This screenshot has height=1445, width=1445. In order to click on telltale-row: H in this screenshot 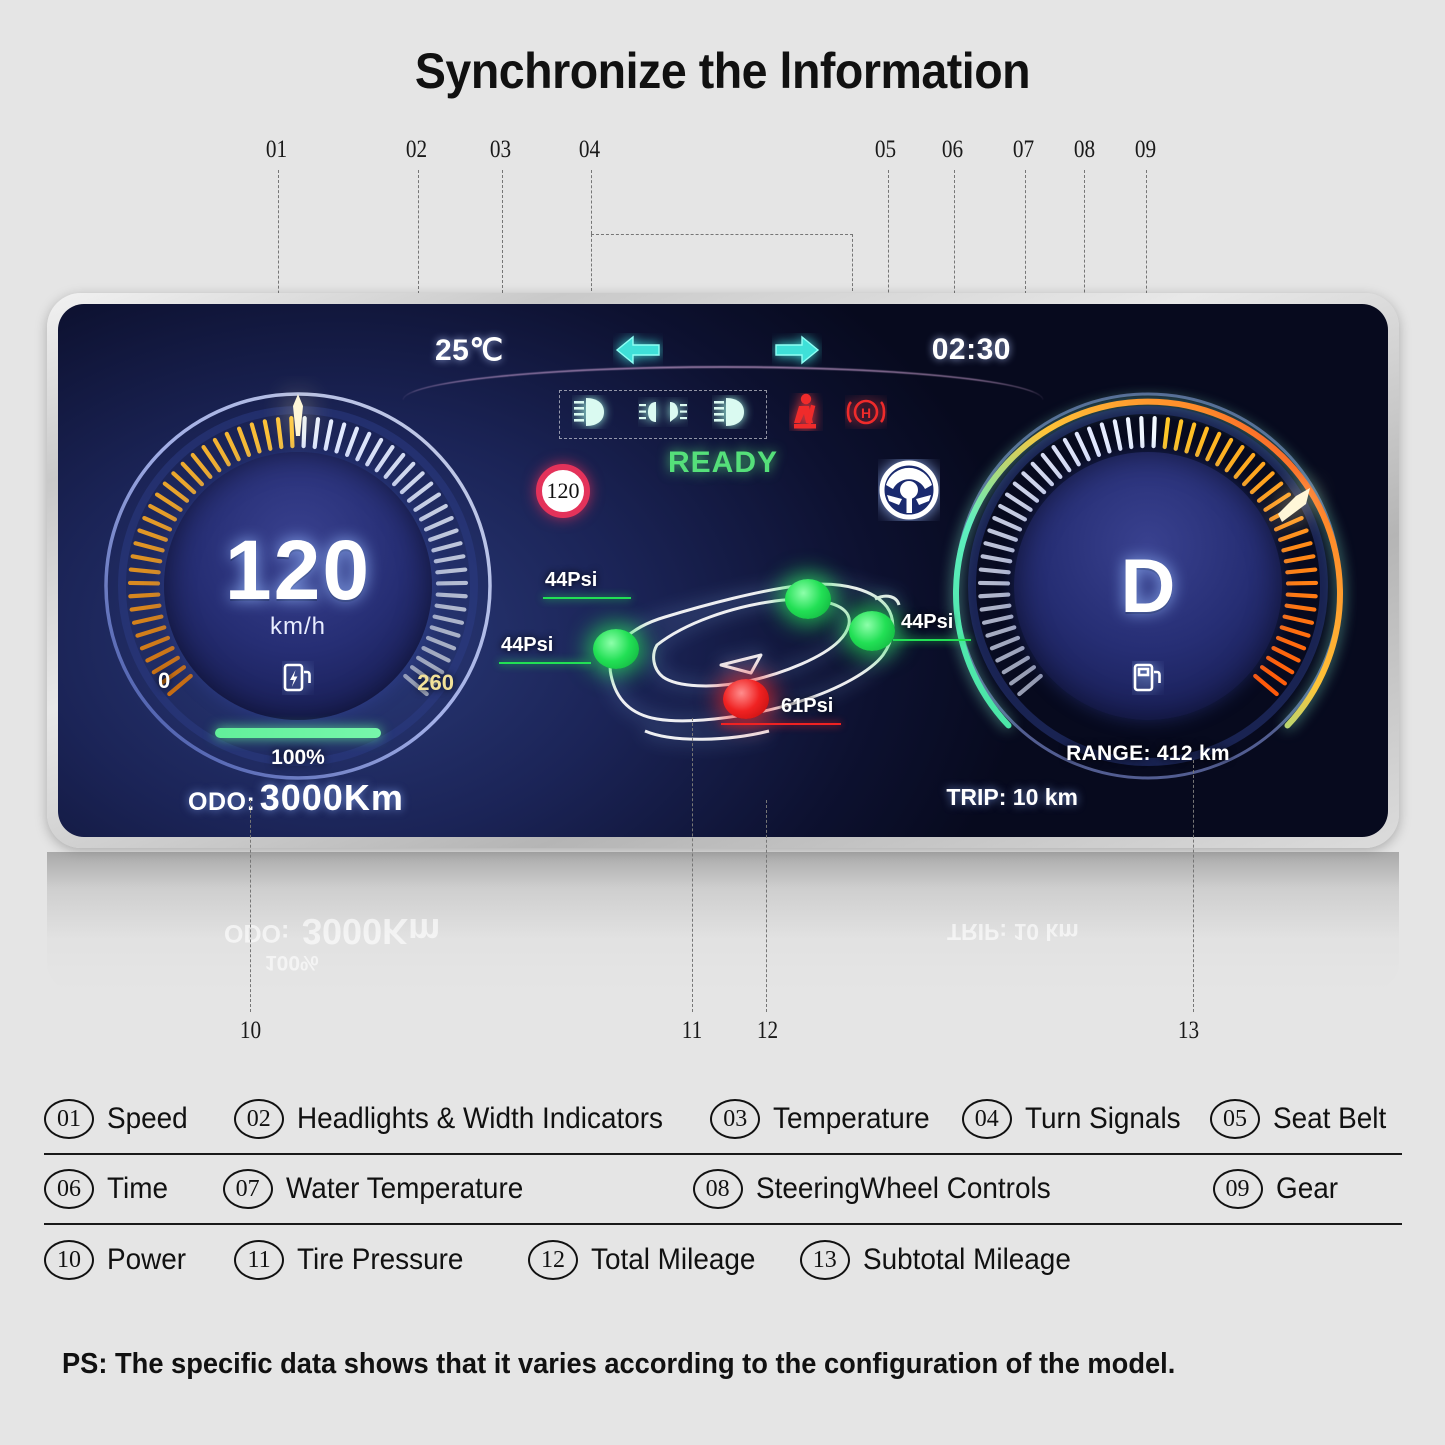, I will do `click(723, 414)`.